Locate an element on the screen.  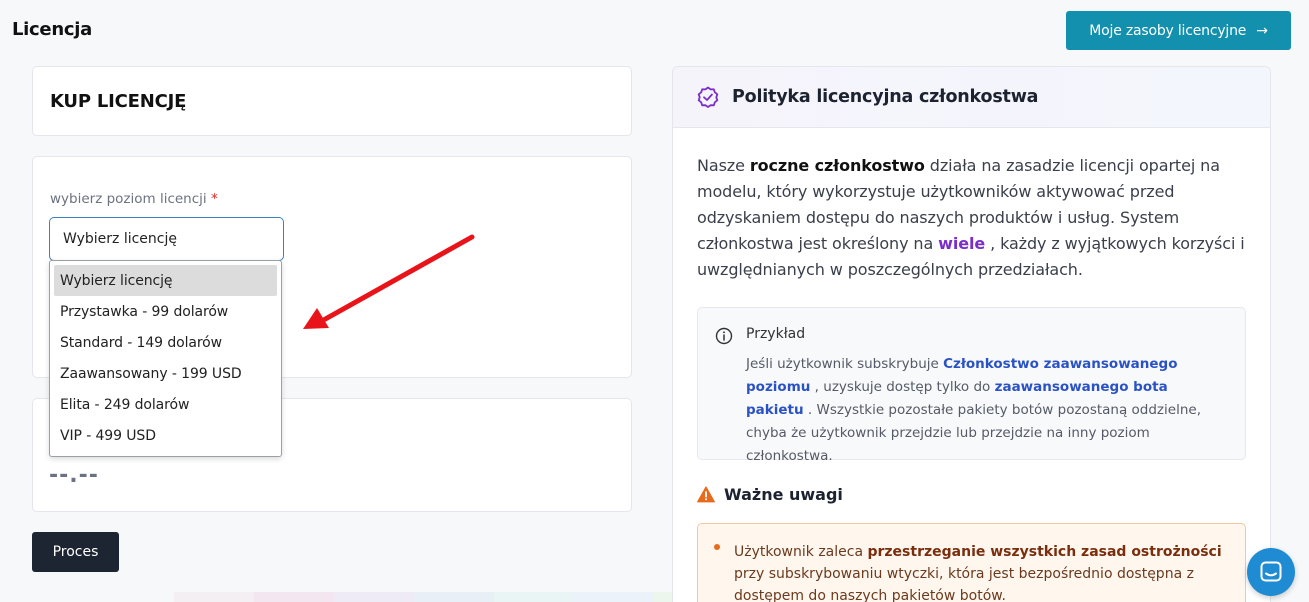
my-licenses-button: Moje zasoby licencyjne → is located at coordinates (1178, 30).